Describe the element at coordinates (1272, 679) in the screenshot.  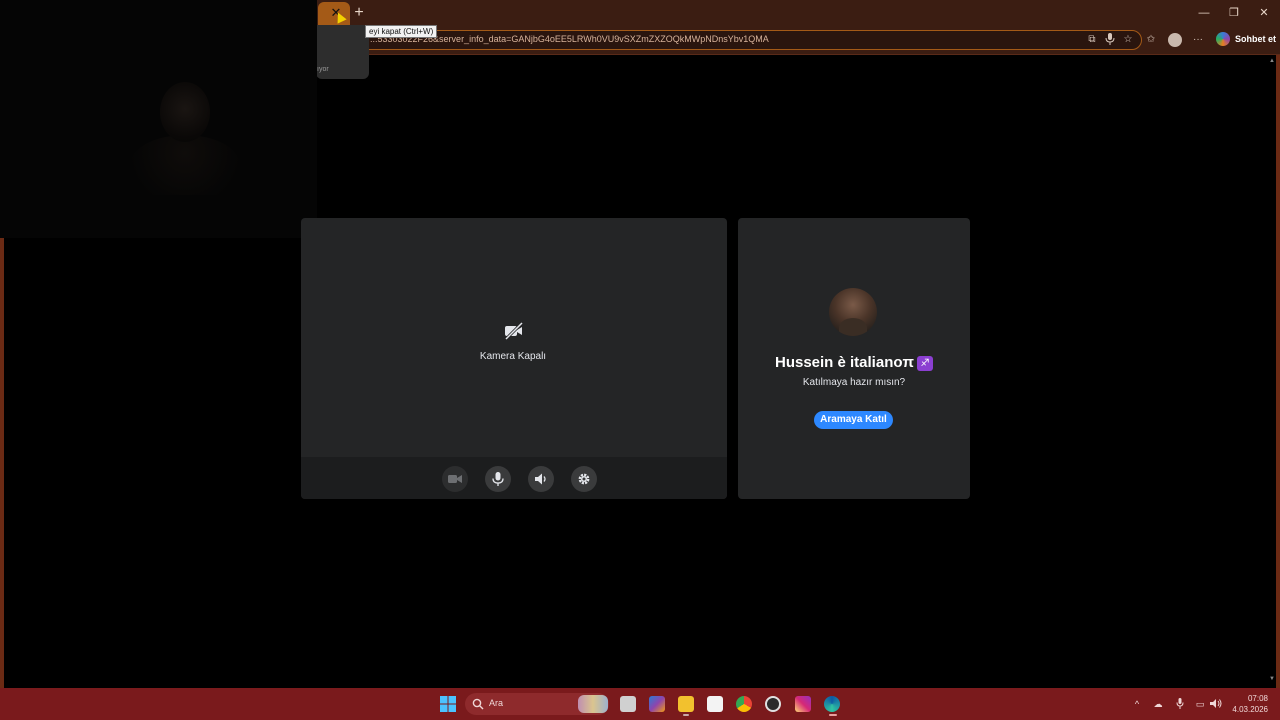
I see `scroll-down-icon: ▼` at that location.